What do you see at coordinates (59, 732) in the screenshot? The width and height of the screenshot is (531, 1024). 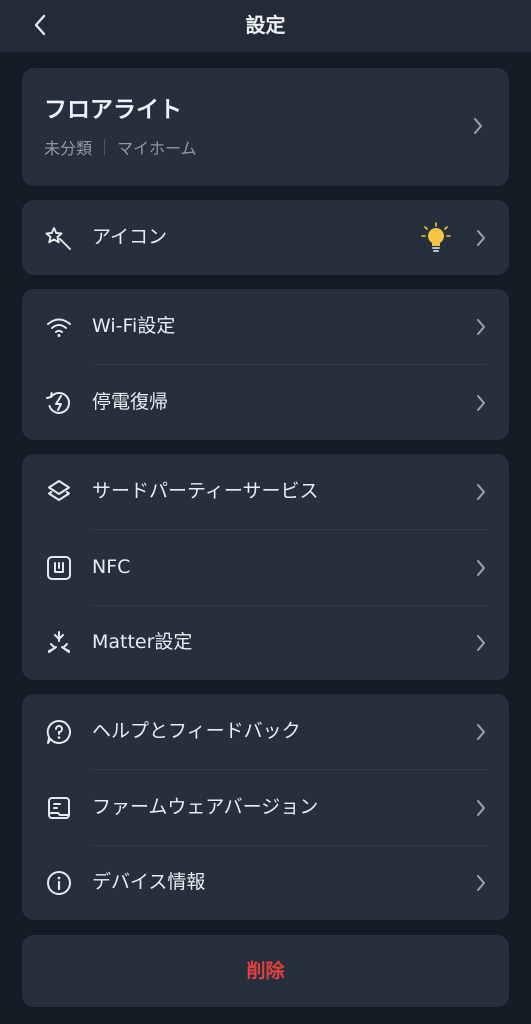 I see `help-icon` at bounding box center [59, 732].